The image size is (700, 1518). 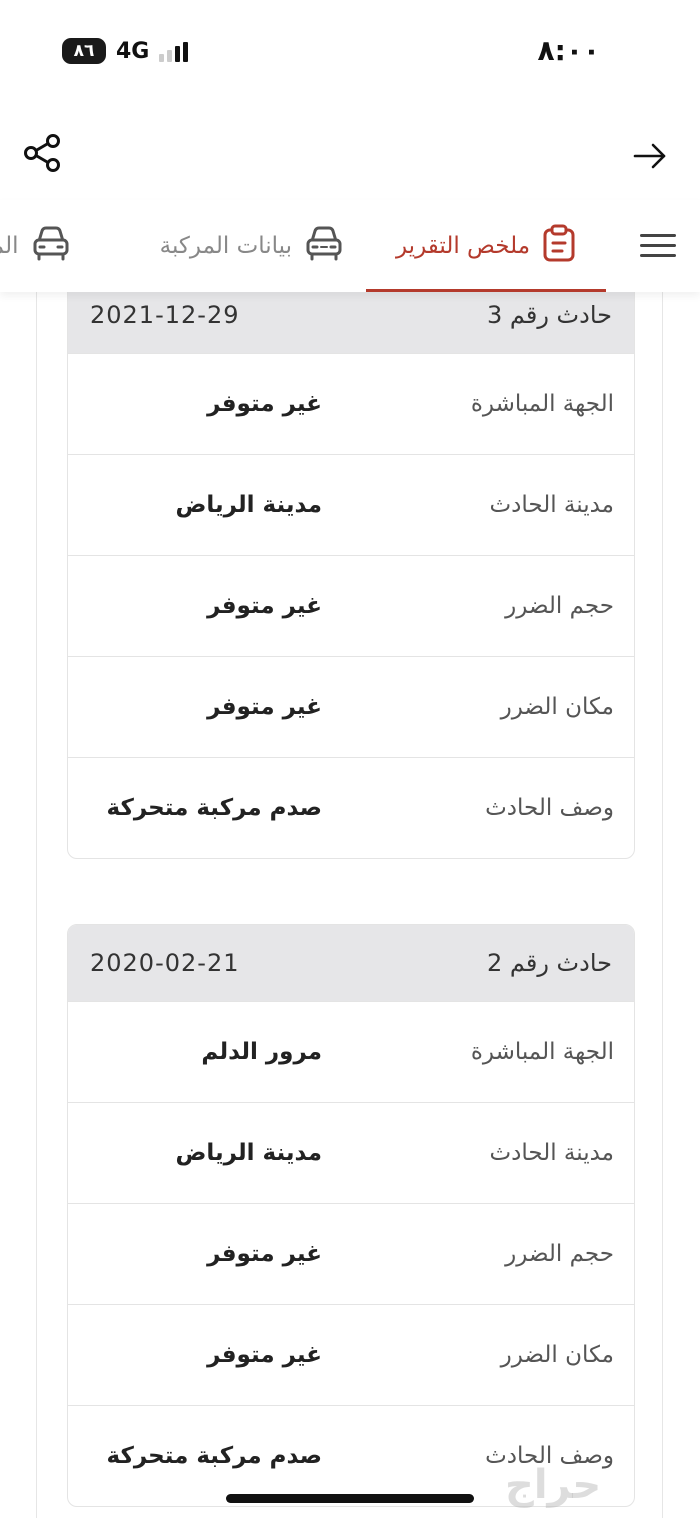 What do you see at coordinates (549, 963) in the screenshot?
I see `accident-title: حادث رقم 2` at bounding box center [549, 963].